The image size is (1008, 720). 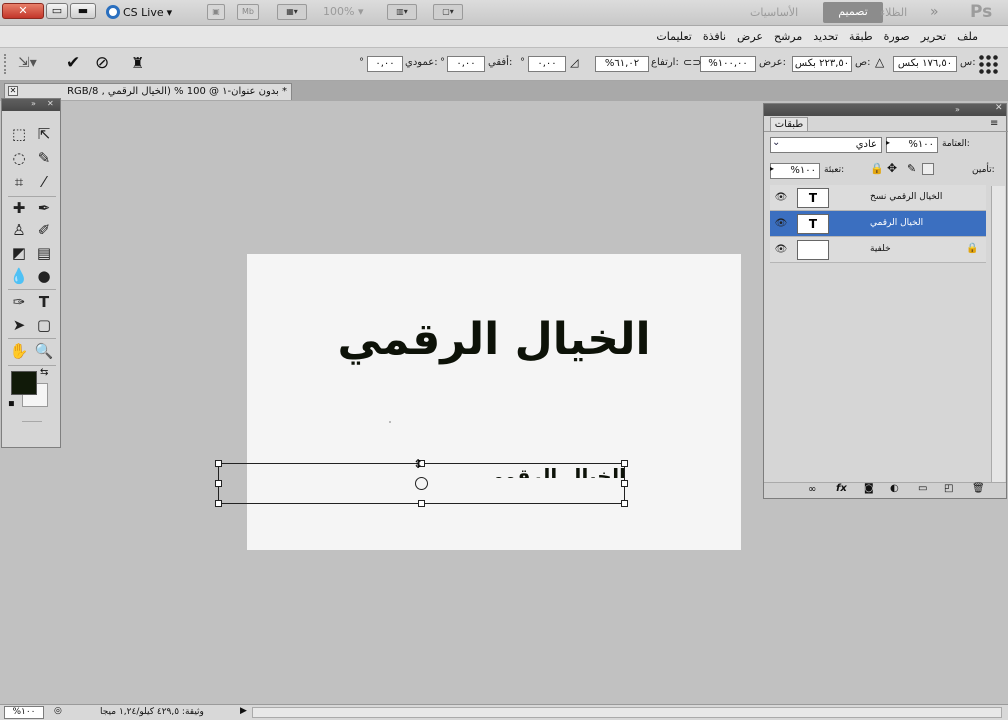 I want to click on cs-live-menu: CS Live ▾, so click(x=139, y=12).